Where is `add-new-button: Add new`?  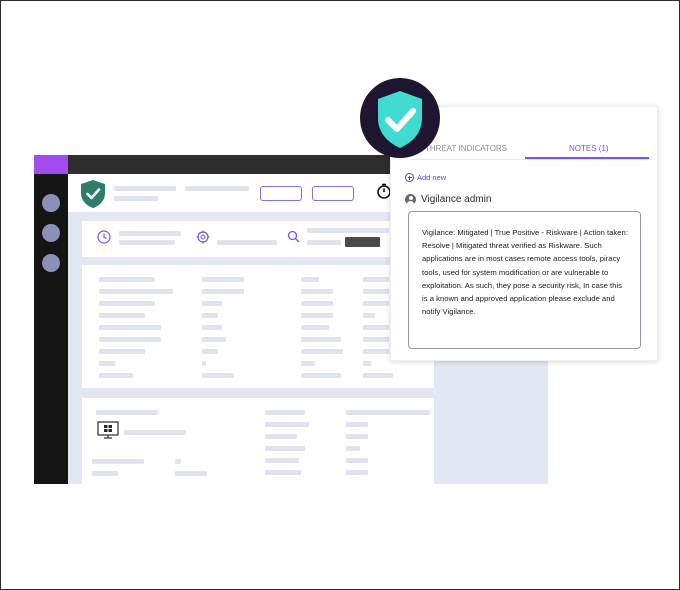
add-new-button: Add new is located at coordinates (425, 177).